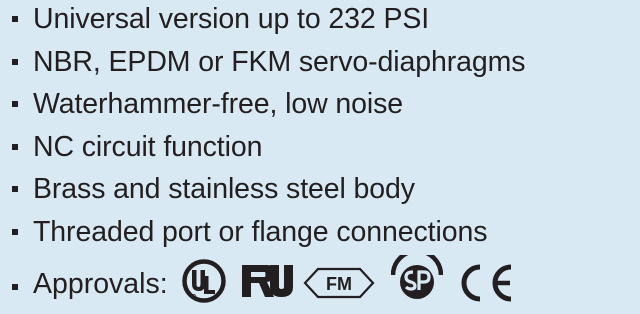 Image resolution: width=640 pixels, height=314 pixels. What do you see at coordinates (268, 280) in the screenshot?
I see `ul-recognized-mark-icon` at bounding box center [268, 280].